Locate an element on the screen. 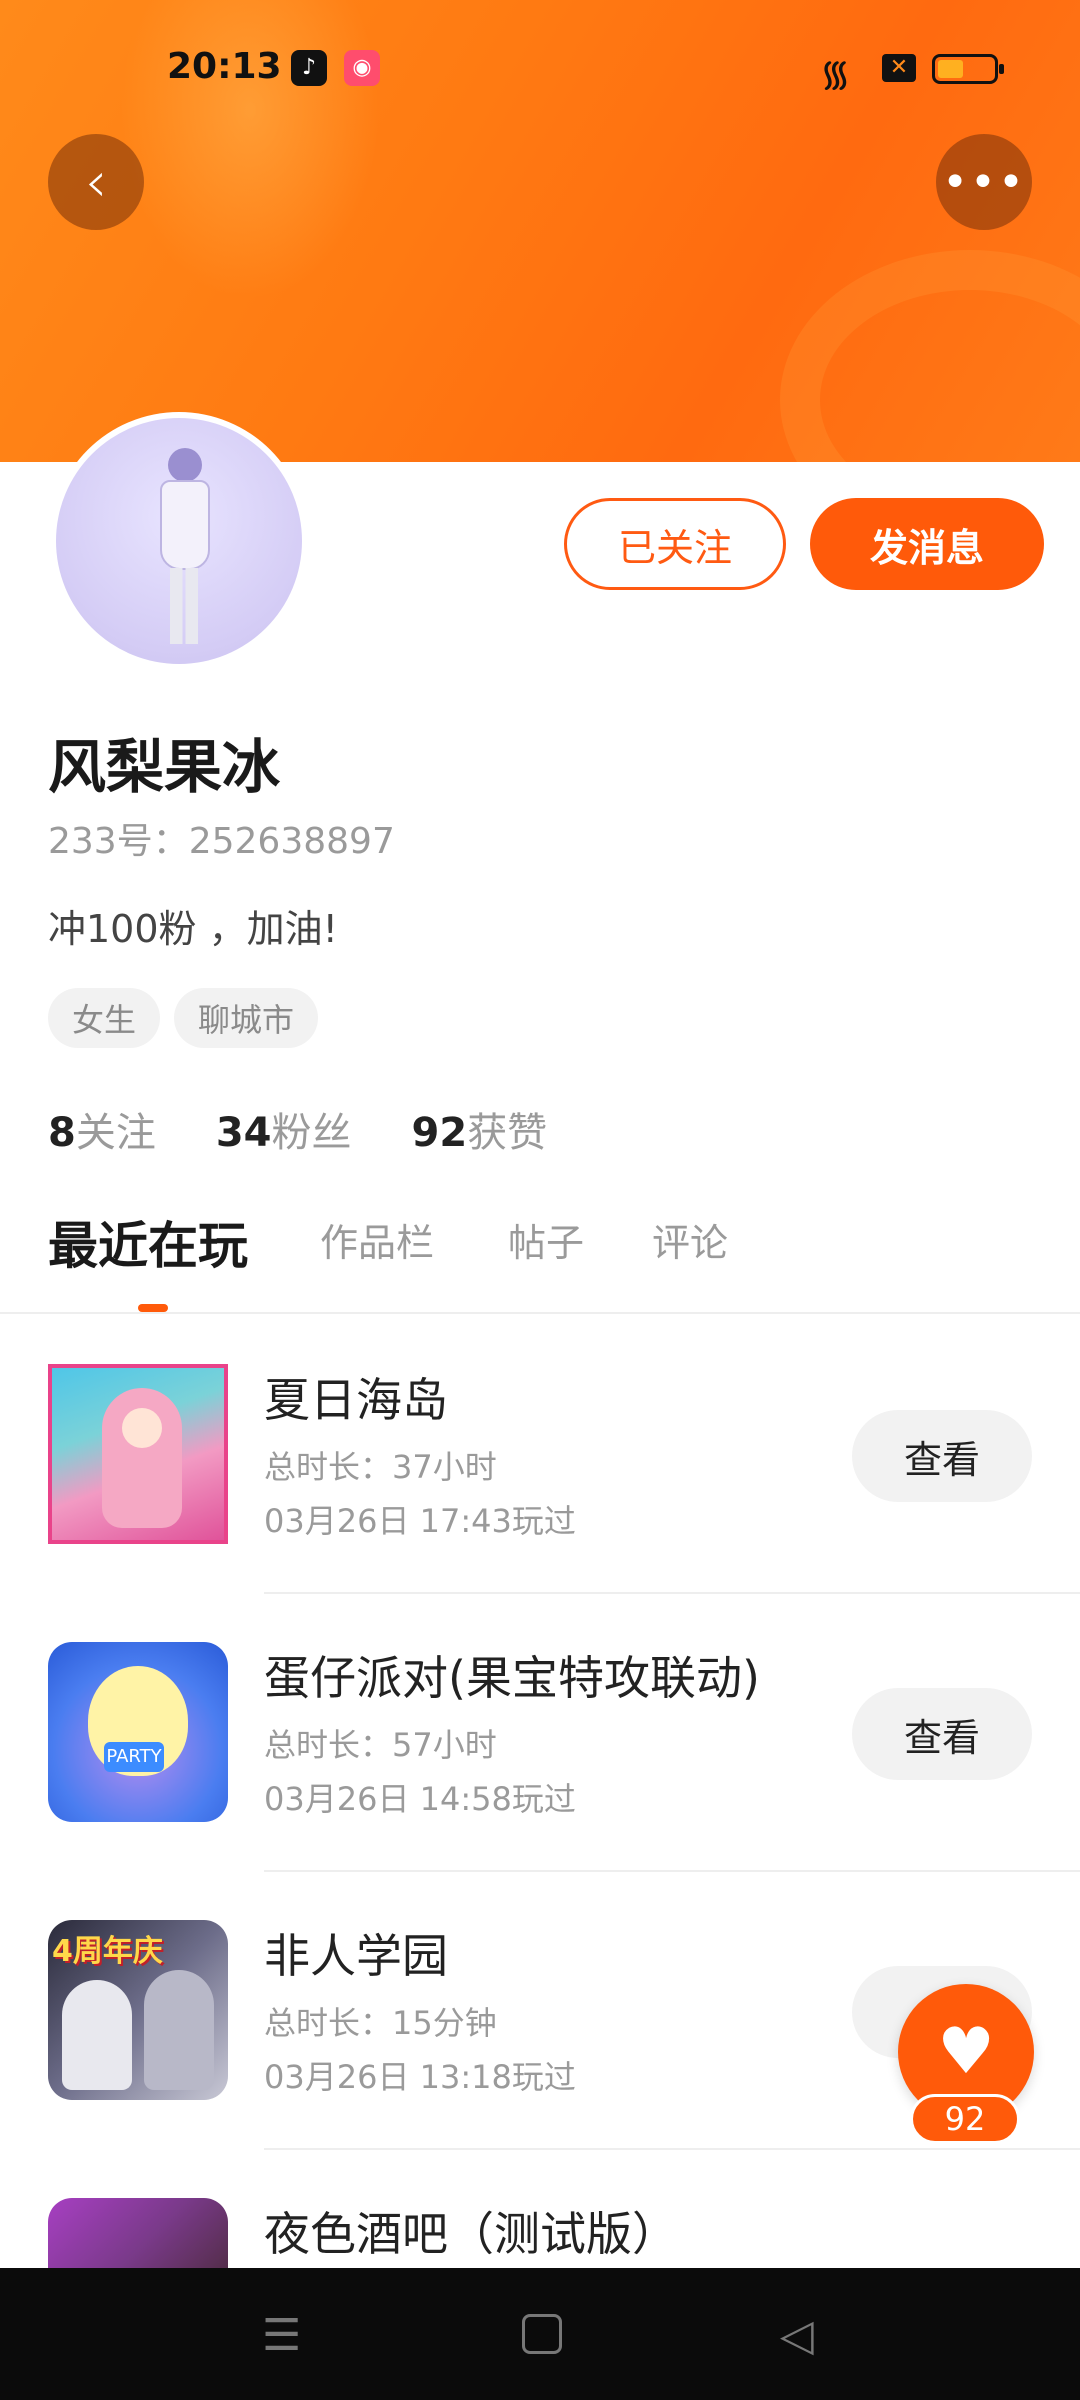 The width and height of the screenshot is (1080, 2400). tab-recently-played: 最近在玩 is located at coordinates (148, 1242).